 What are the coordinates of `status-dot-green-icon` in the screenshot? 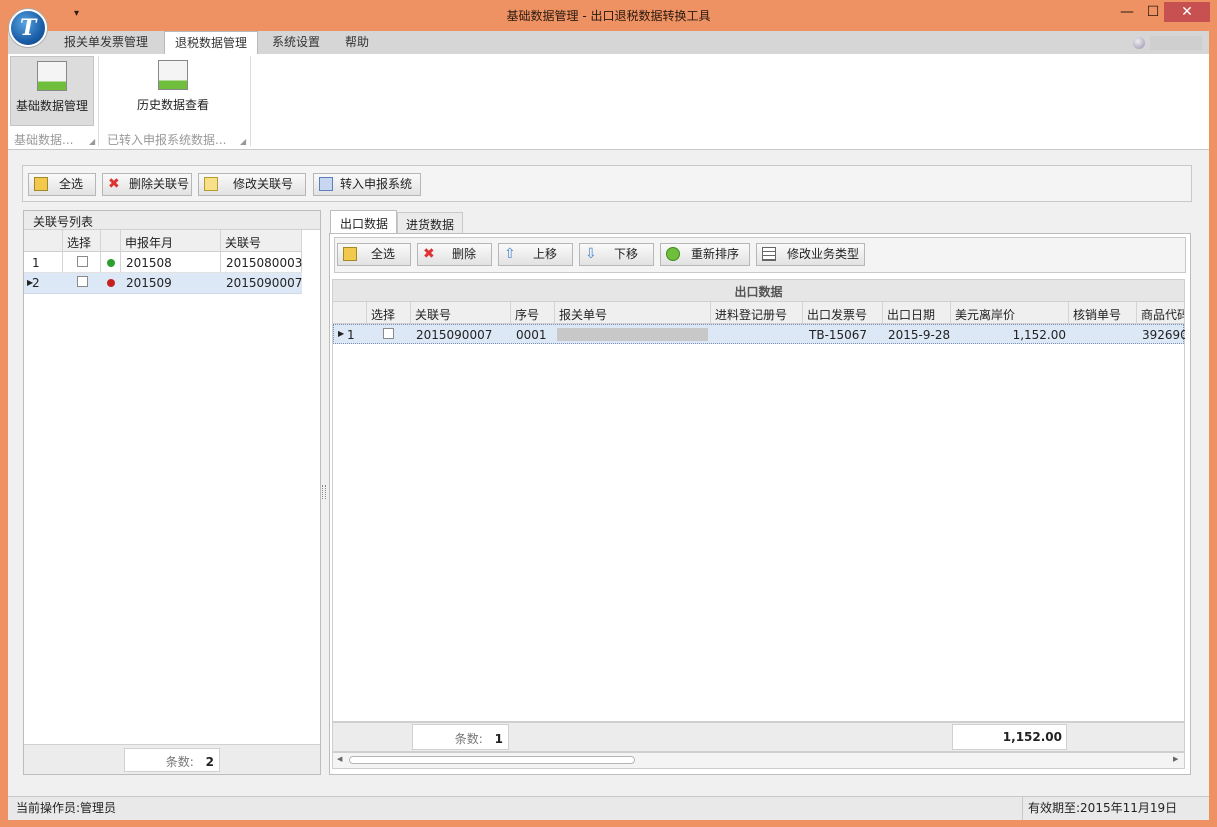 It's located at (111, 263).